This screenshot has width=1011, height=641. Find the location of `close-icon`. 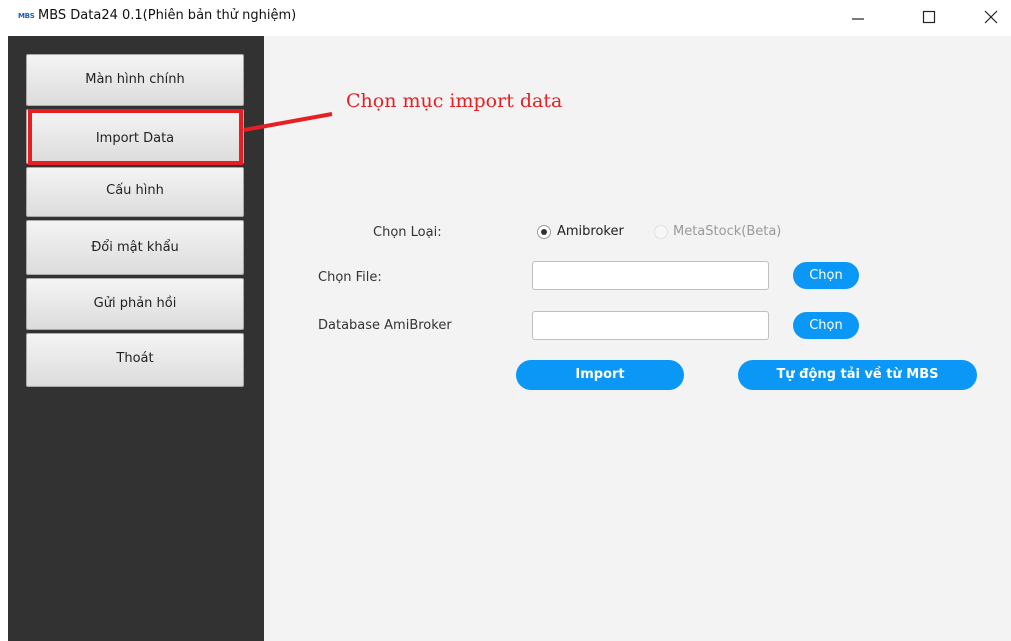

close-icon is located at coordinates (991, 17).